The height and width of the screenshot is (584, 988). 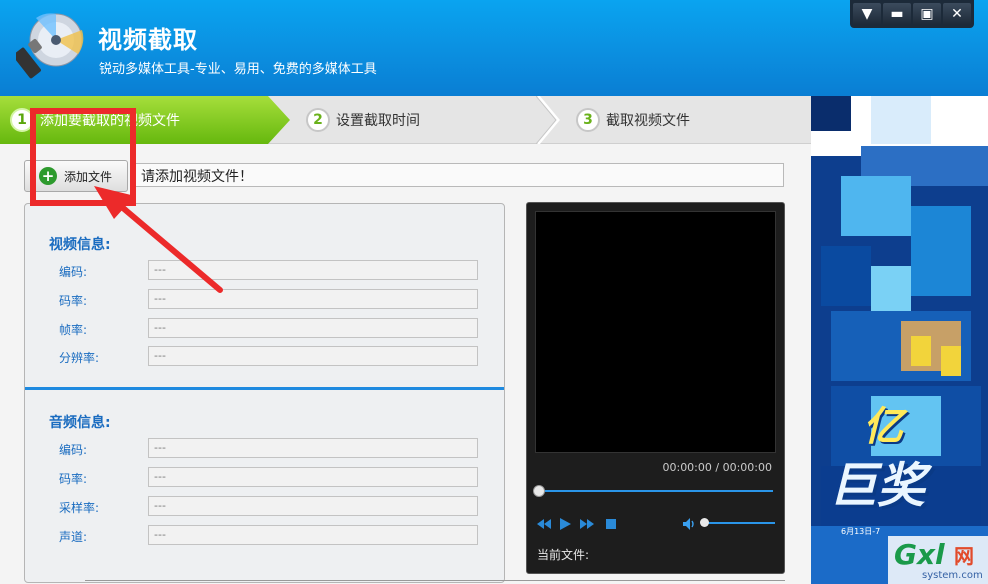 I want to click on watermark-cn-text: 网, so click(x=964, y=556).